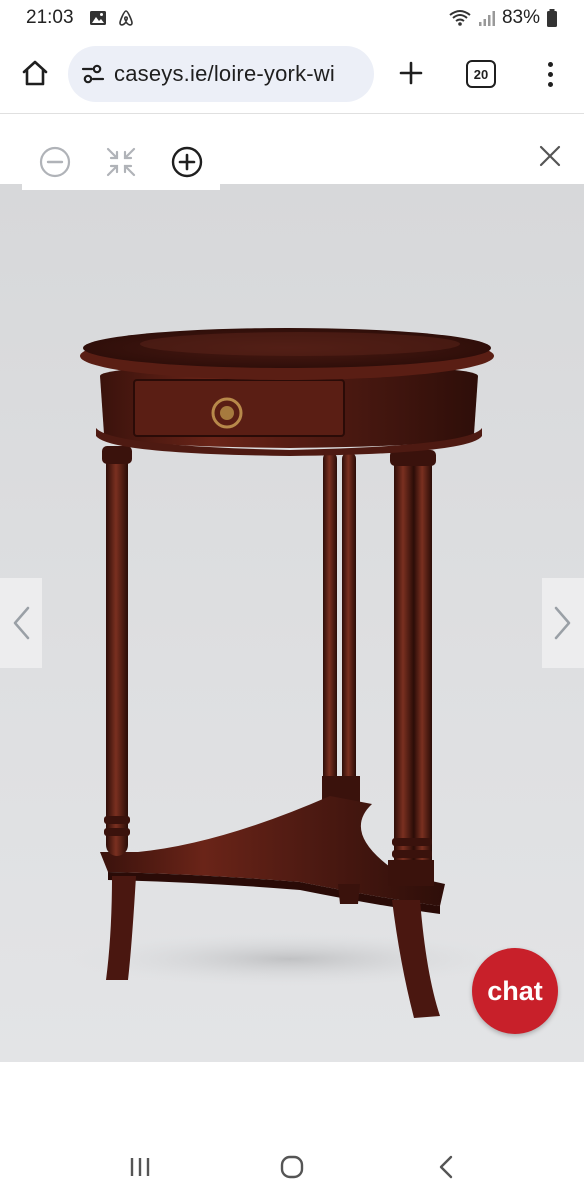 The image size is (584, 1200). Describe the element at coordinates (292, 19) in the screenshot. I see `status-bar: 21:03 83%` at that location.